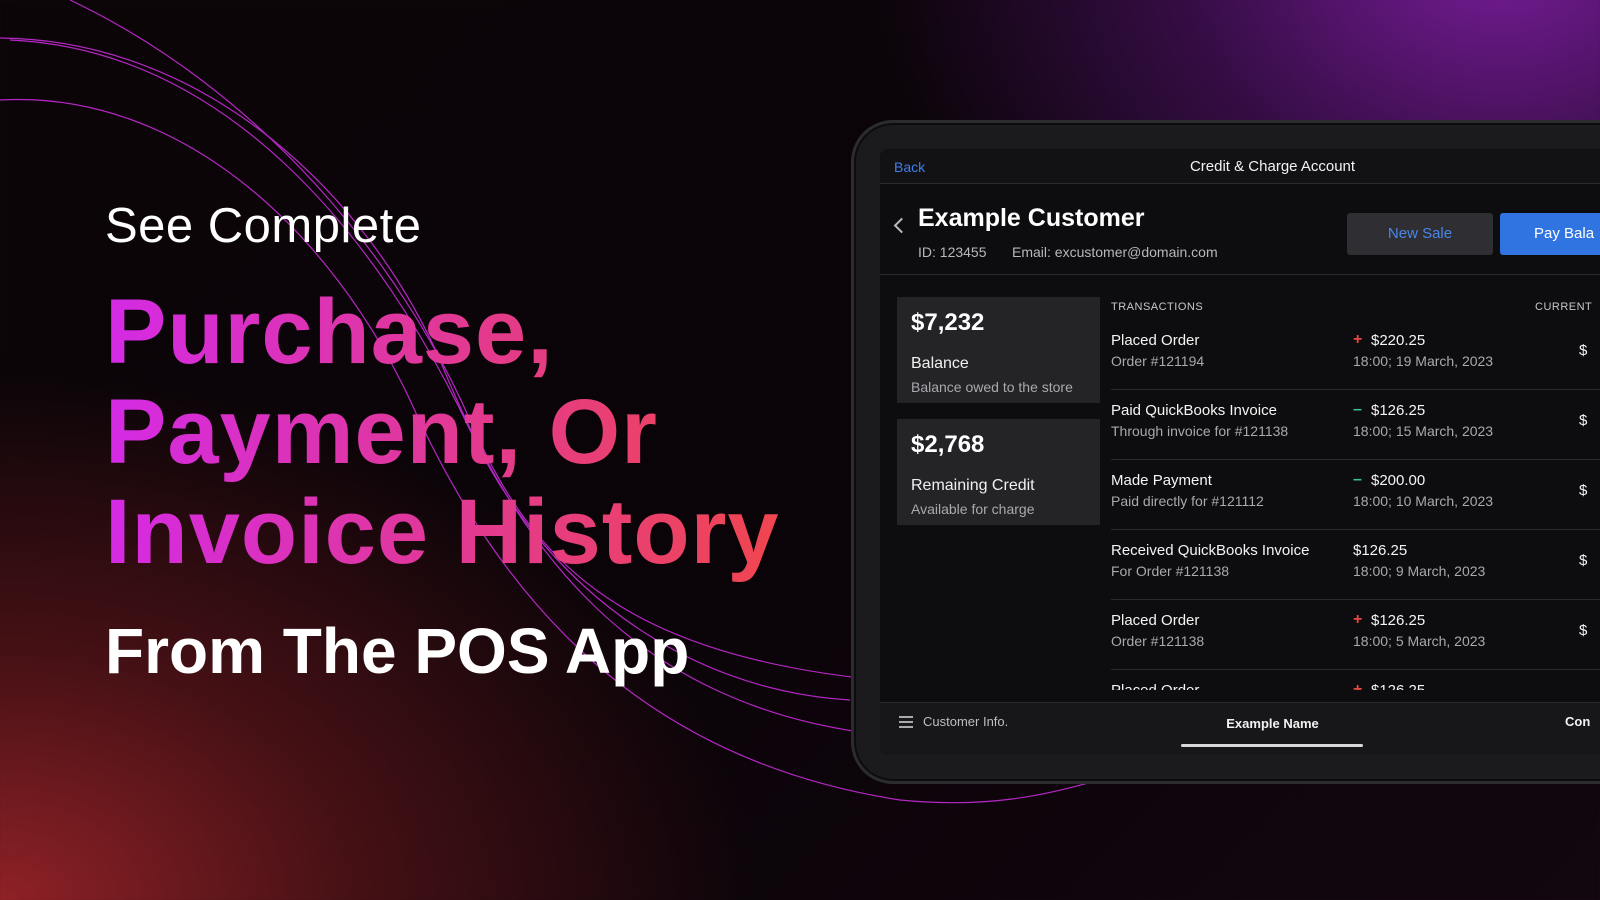 Image resolution: width=1600 pixels, height=900 pixels. I want to click on current-header: CURRENT, so click(1564, 307).